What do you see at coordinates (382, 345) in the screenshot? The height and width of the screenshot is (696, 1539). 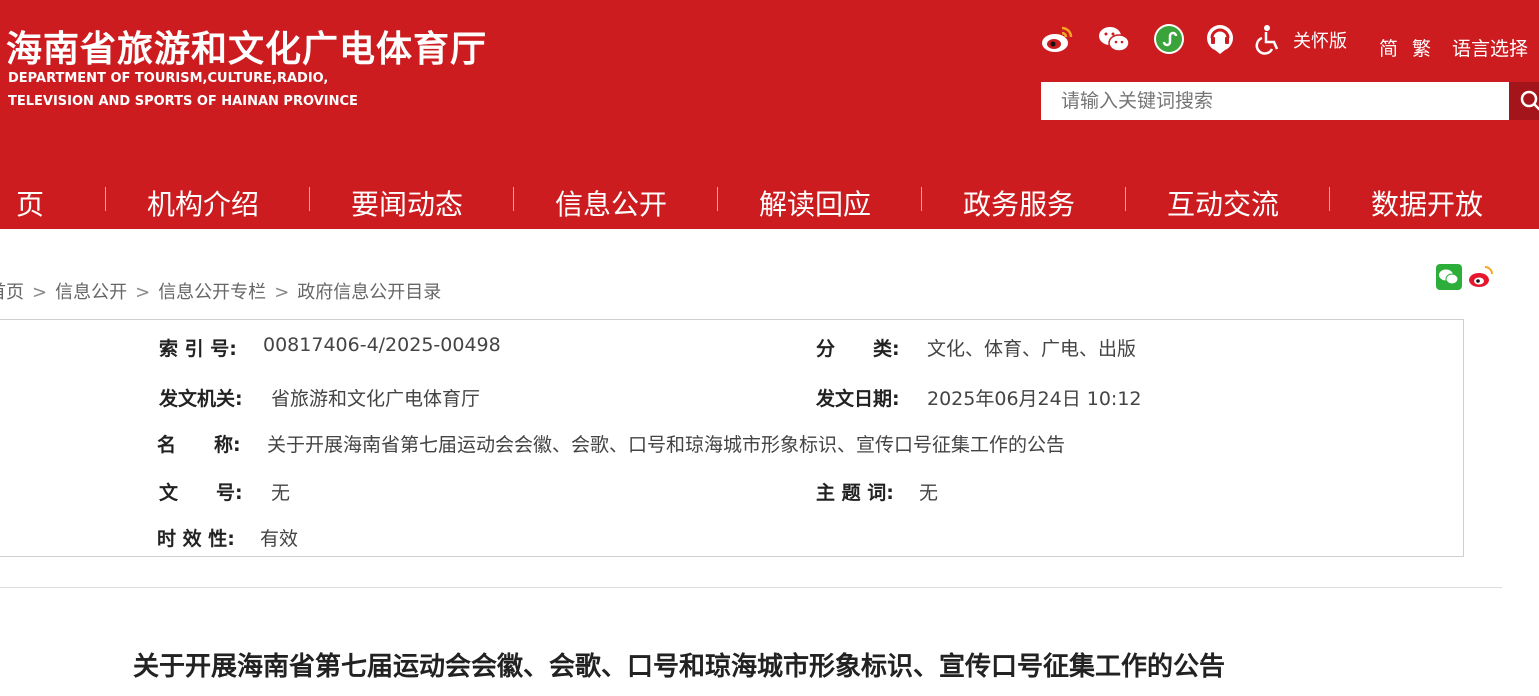 I see `meta-index-value: 00817406-4/2025-00498` at bounding box center [382, 345].